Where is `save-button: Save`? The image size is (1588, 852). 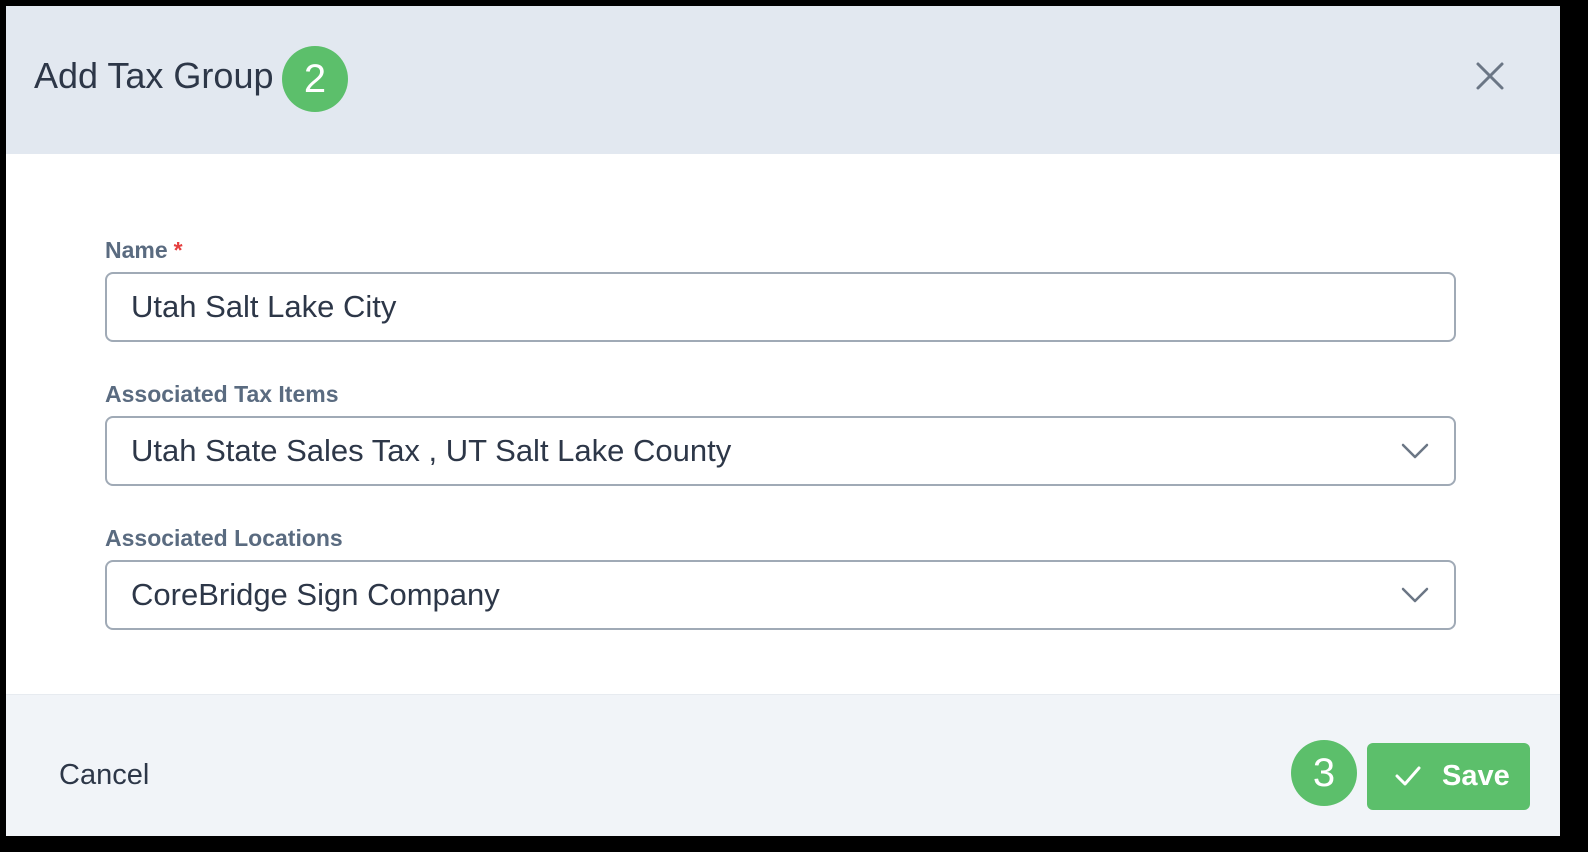 save-button: Save is located at coordinates (1448, 776).